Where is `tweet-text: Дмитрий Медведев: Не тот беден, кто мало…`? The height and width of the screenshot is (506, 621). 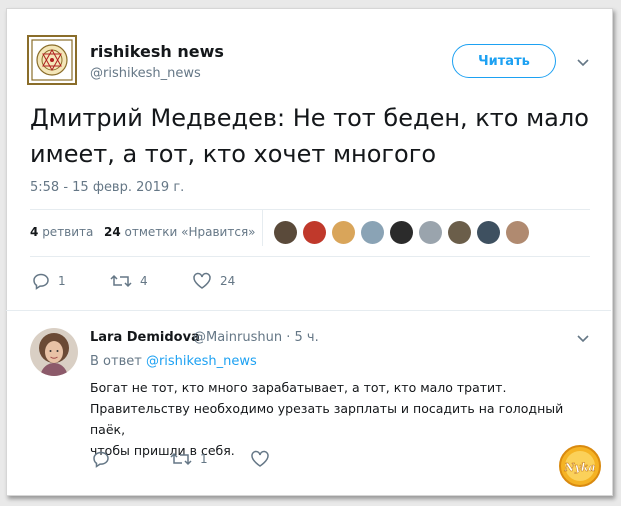 tweet-text: Дмитрий Медведев: Не тот беден, кто мало… is located at coordinates (309, 136).